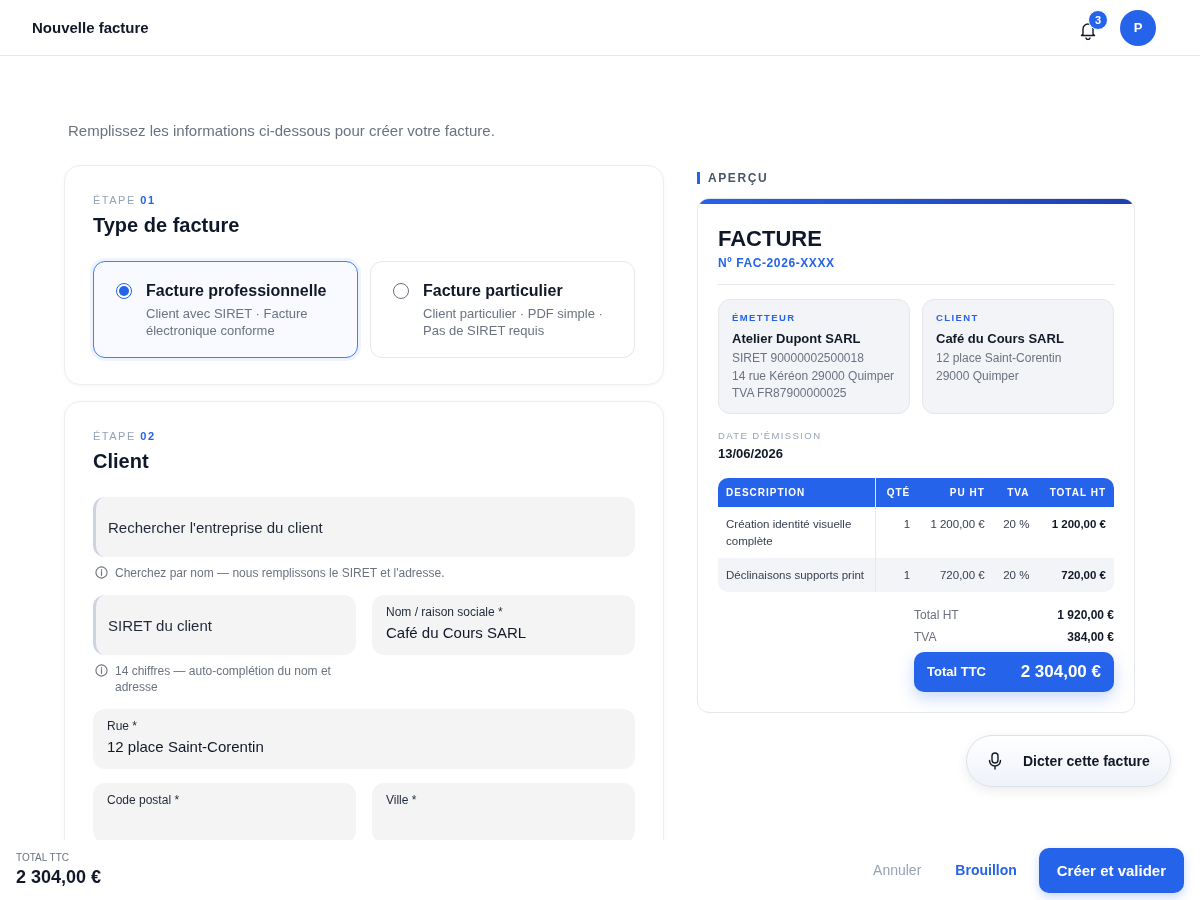  Describe the element at coordinates (797, 574) in the screenshot. I see `table-cell: Déclinaisons supports print` at that location.